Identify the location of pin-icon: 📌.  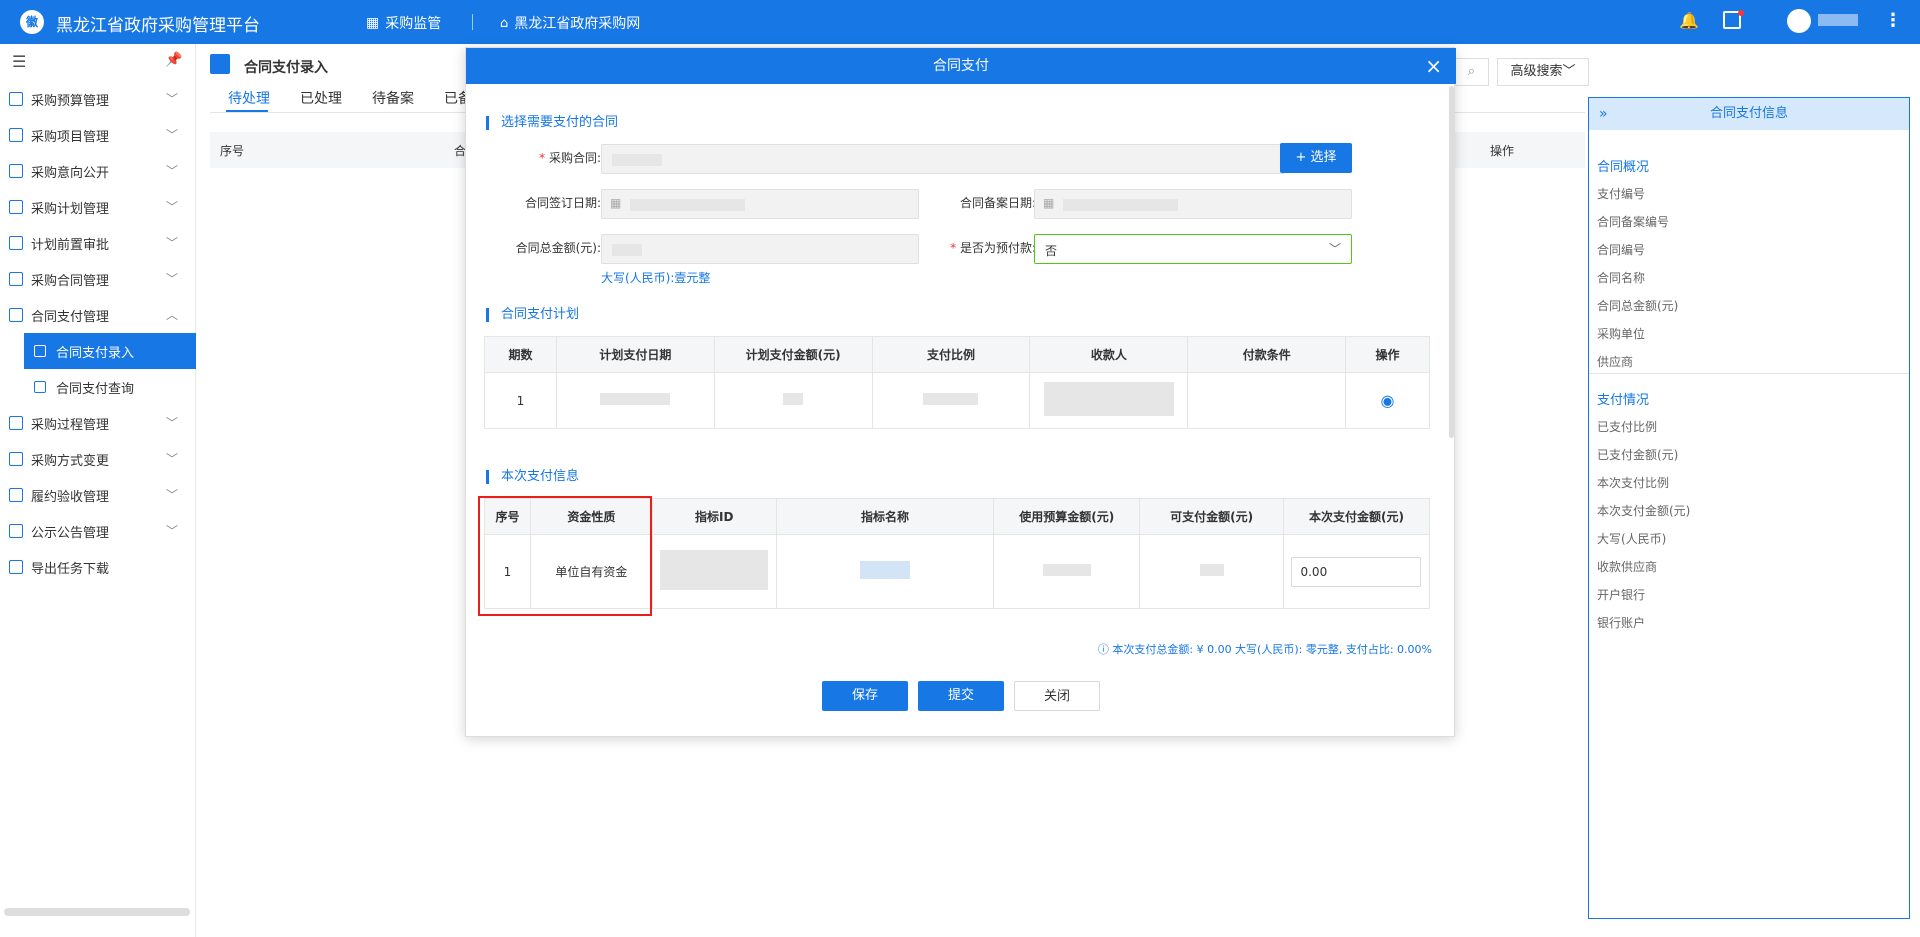
(173, 60).